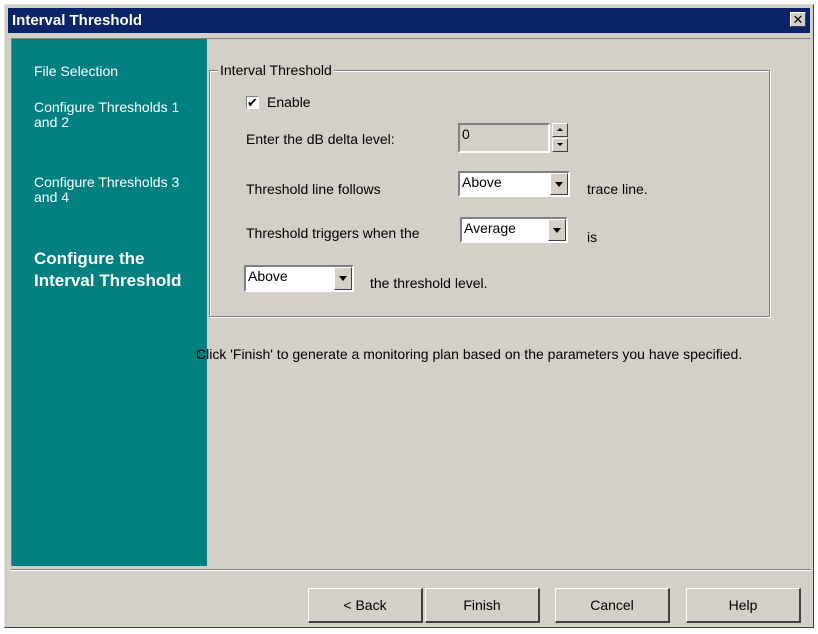  I want to click on group-legend: Interval Threshold, so click(276, 70).